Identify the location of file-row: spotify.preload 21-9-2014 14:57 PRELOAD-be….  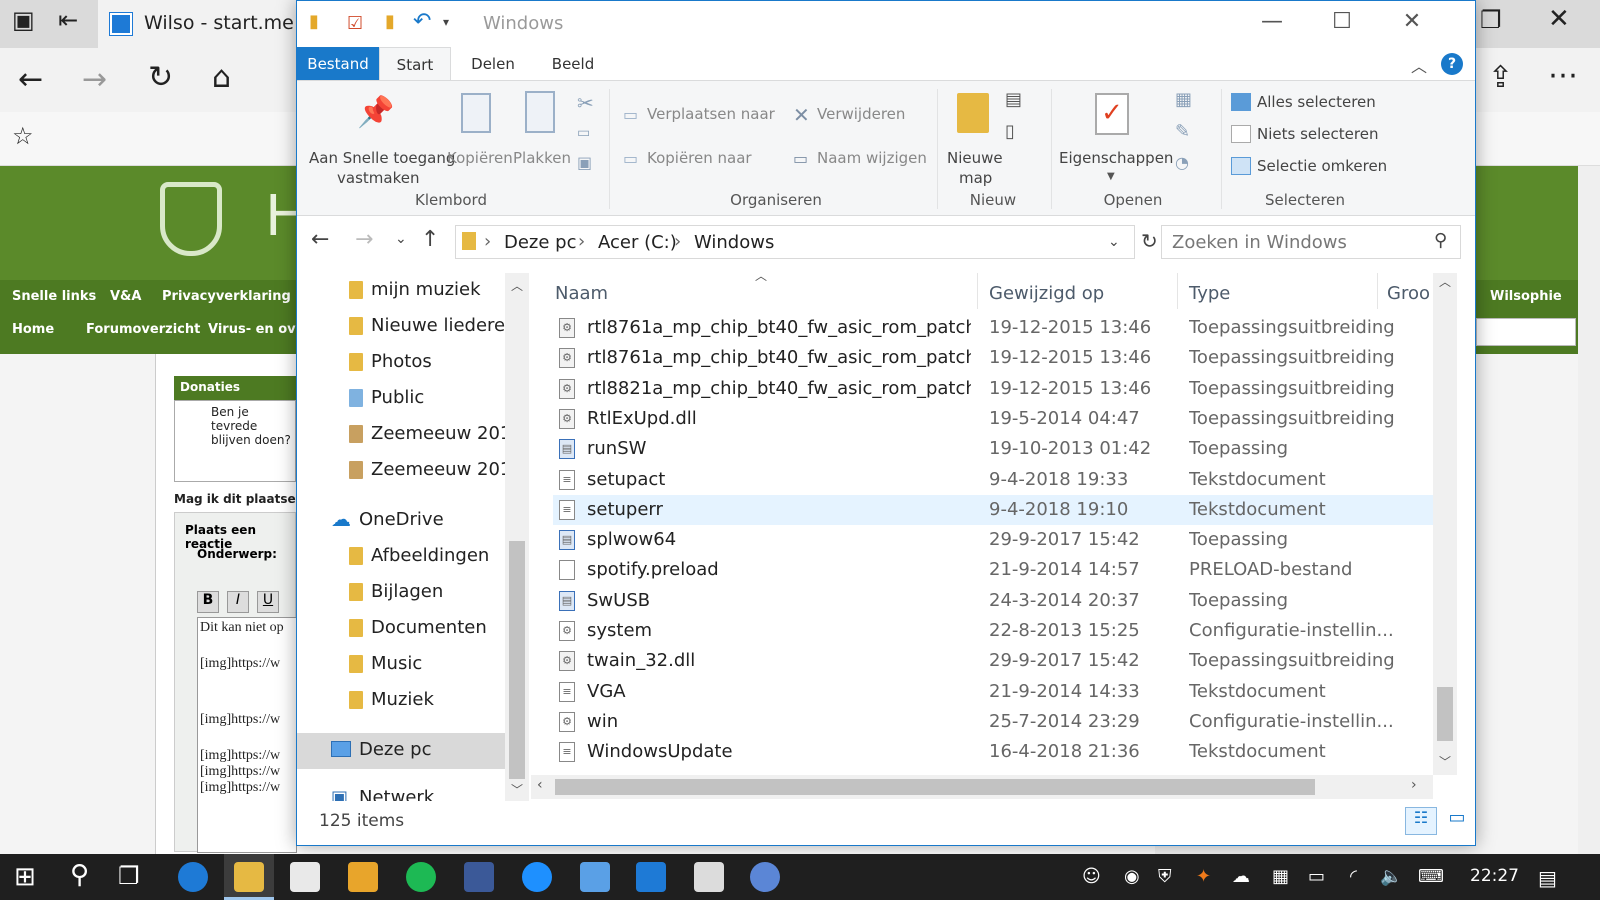
(993, 570).